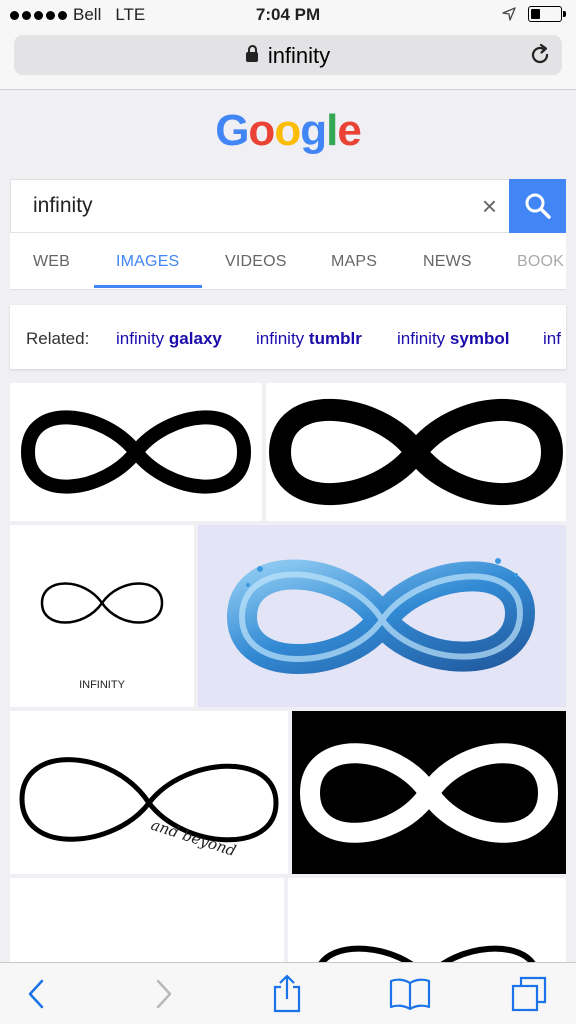  I want to click on location-arrow-icon, so click(509, 14).